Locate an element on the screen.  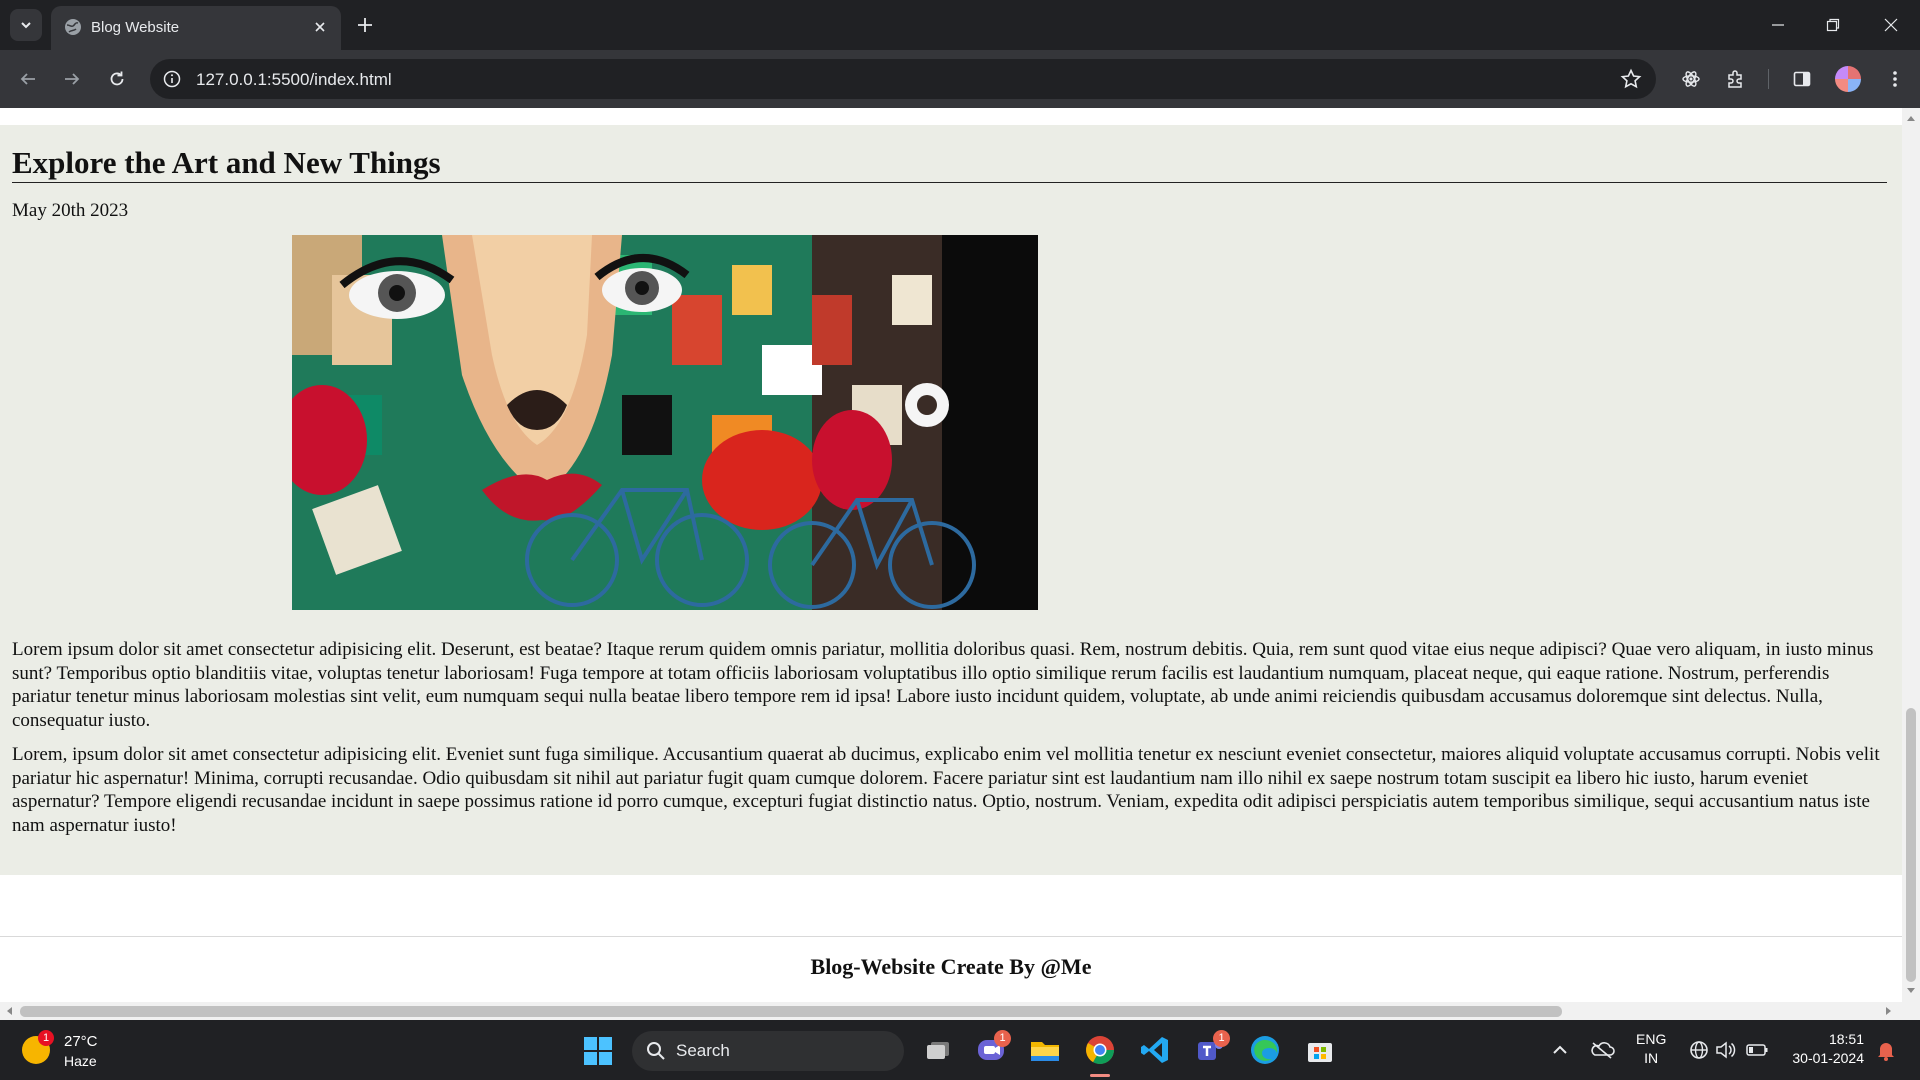
task-view-icon is located at coordinates (938, 1050).